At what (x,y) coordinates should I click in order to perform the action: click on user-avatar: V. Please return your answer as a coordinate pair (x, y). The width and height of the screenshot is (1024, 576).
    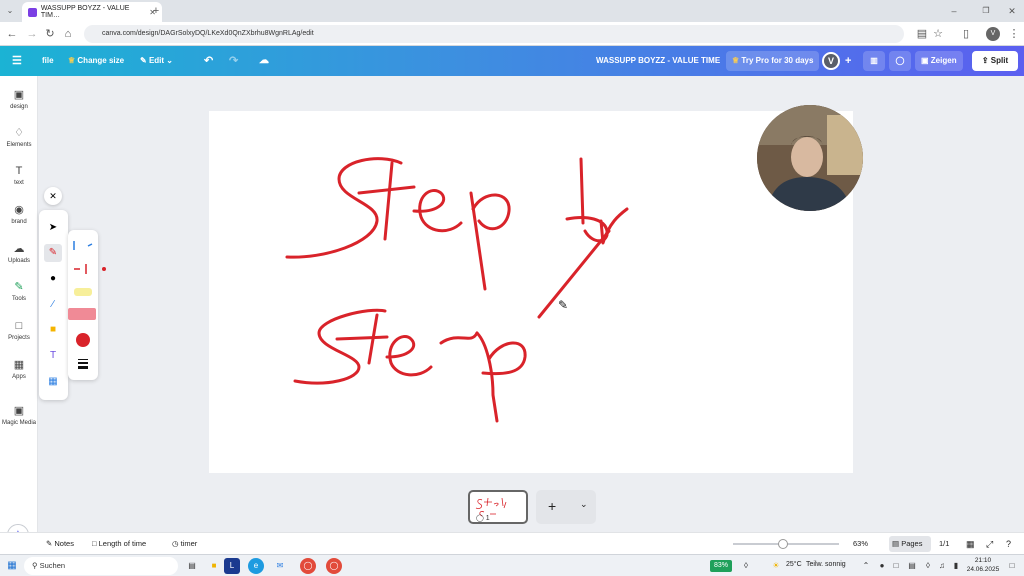
    Looking at the image, I should click on (831, 61).